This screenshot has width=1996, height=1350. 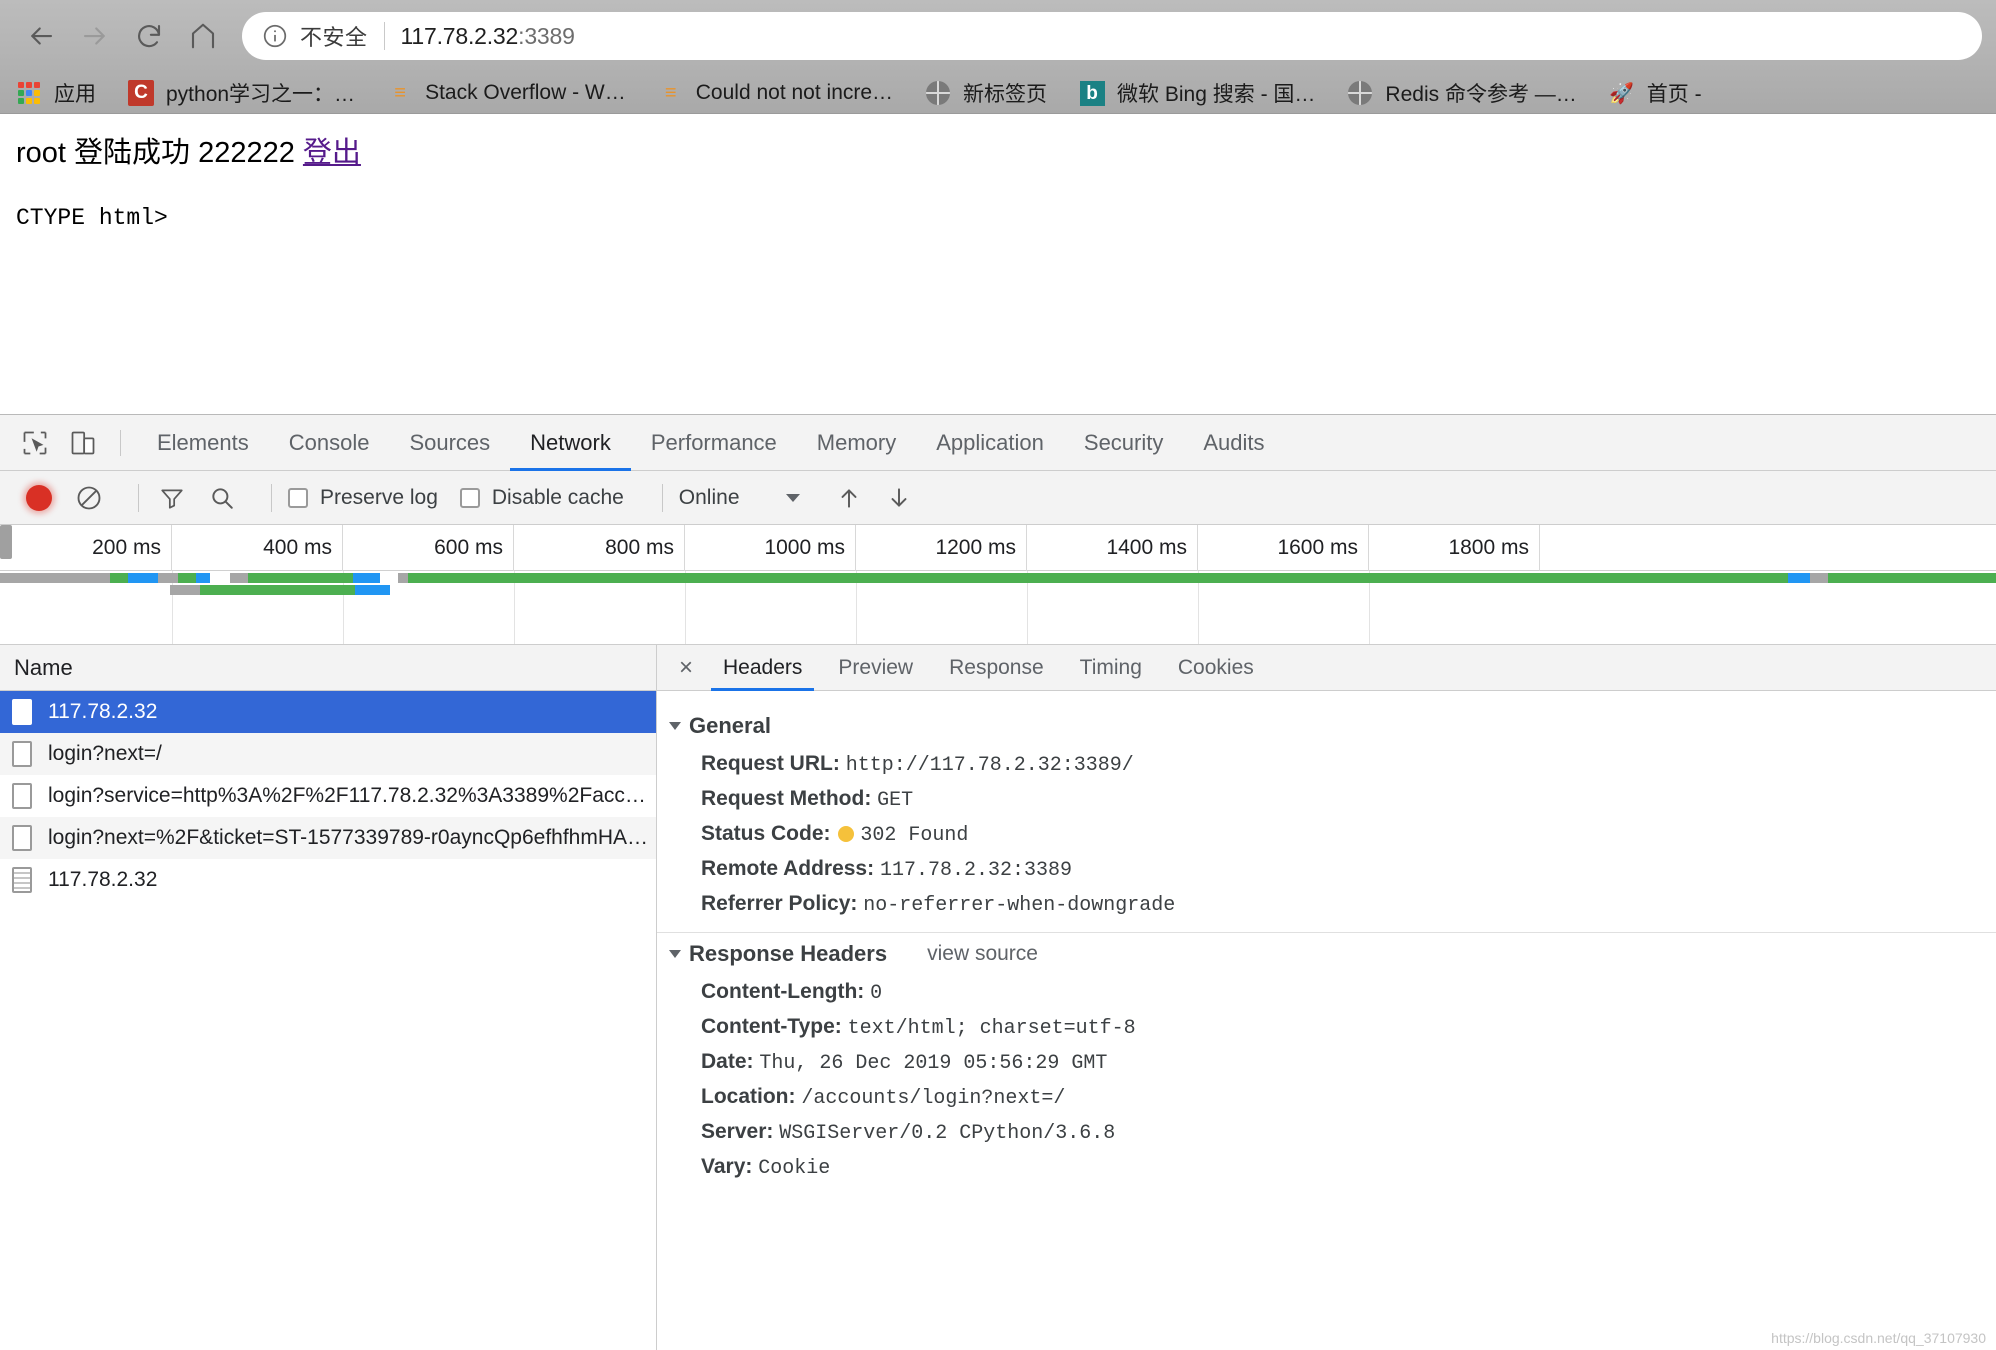 What do you see at coordinates (730, 1166) in the screenshot?
I see `header-key: Vary:` at bounding box center [730, 1166].